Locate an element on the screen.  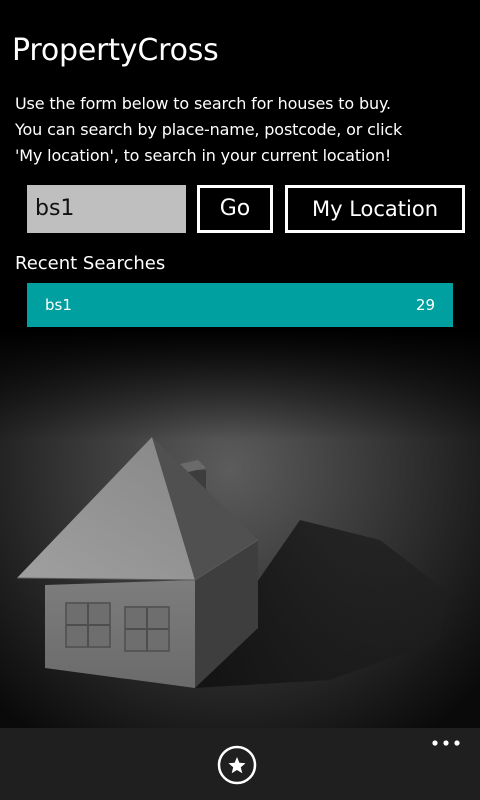
star-icon is located at coordinates (237, 765).